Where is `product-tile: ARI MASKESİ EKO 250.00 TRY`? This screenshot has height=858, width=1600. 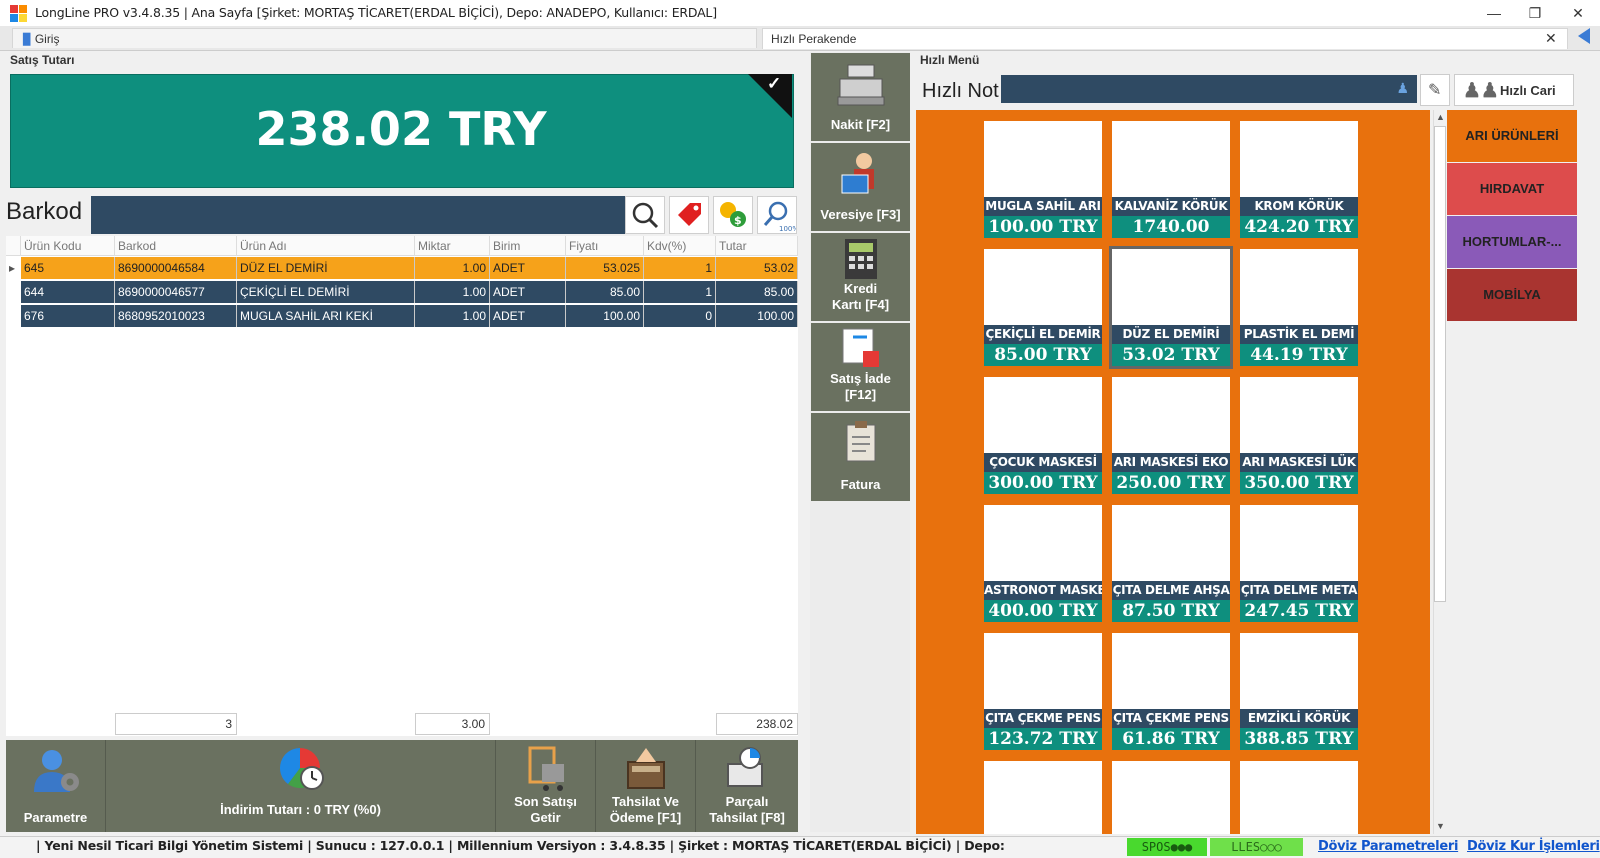 product-tile: ARI MASKESİ EKO 250.00 TRY is located at coordinates (1171, 435).